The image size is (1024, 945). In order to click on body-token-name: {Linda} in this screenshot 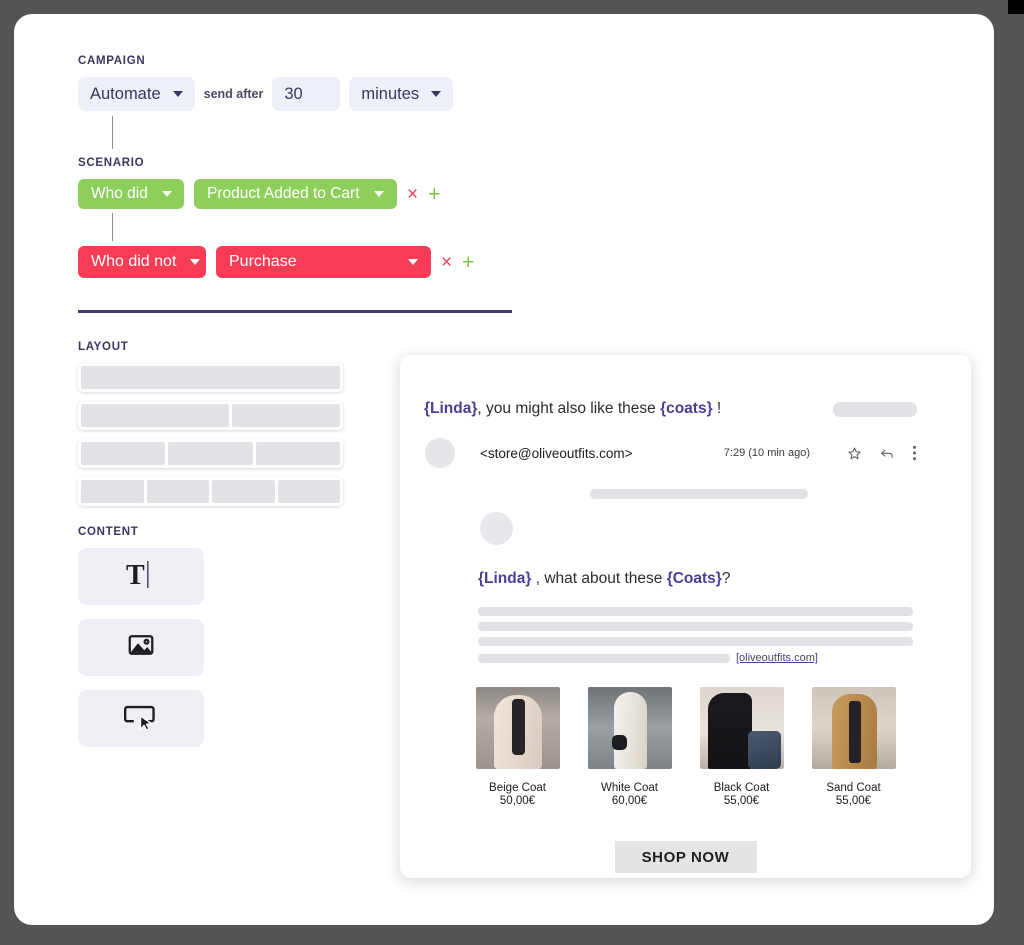, I will do `click(505, 578)`.